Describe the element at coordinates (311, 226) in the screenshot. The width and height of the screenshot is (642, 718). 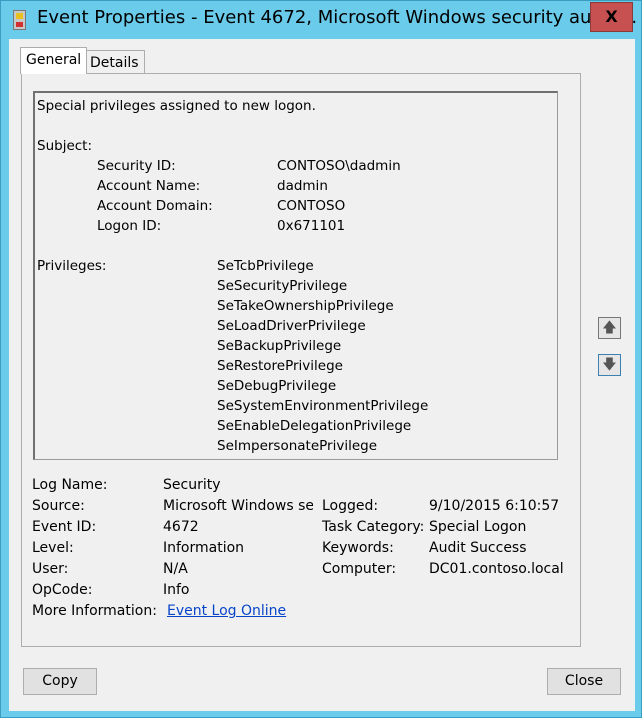
I see `subject-field-value: 0x671101` at that location.